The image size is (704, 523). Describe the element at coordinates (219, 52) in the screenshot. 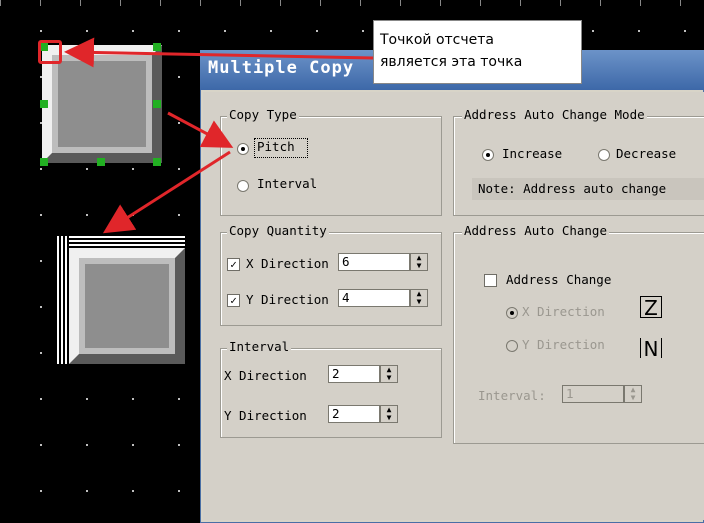

I see `arrow-to-reference-point` at that location.